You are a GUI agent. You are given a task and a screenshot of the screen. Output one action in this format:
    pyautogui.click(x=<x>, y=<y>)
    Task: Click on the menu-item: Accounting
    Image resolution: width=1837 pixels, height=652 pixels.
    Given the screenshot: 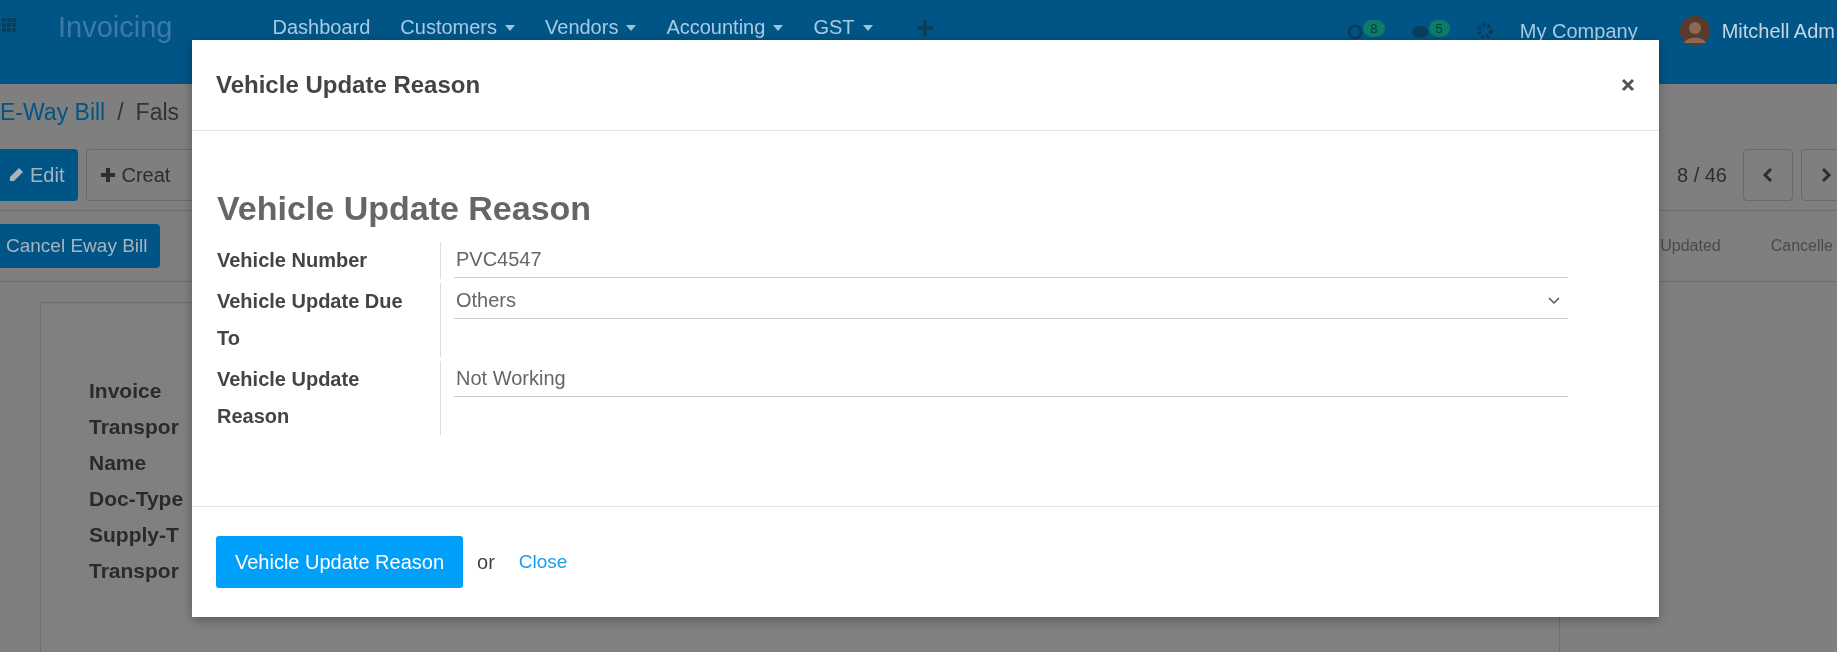 What is the action you would take?
    pyautogui.click(x=725, y=27)
    